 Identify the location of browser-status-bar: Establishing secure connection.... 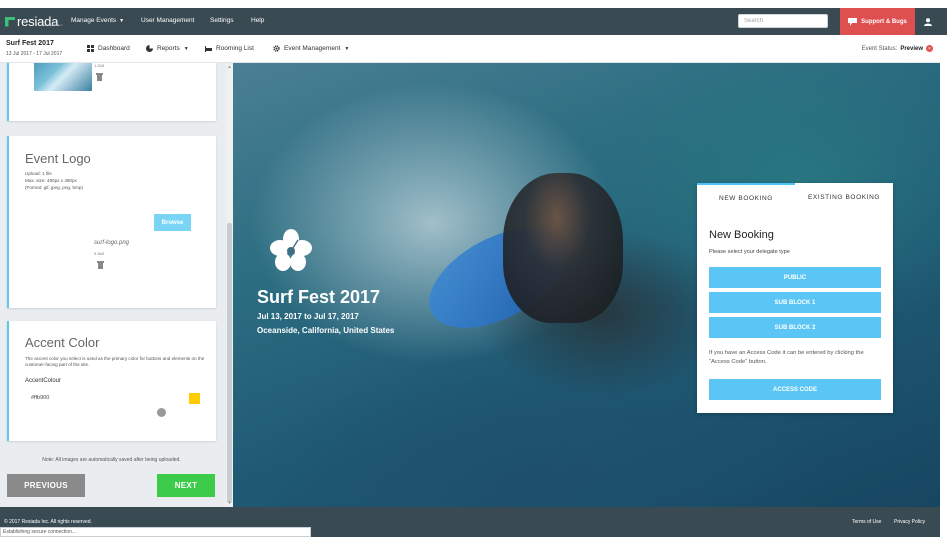
(155, 532).